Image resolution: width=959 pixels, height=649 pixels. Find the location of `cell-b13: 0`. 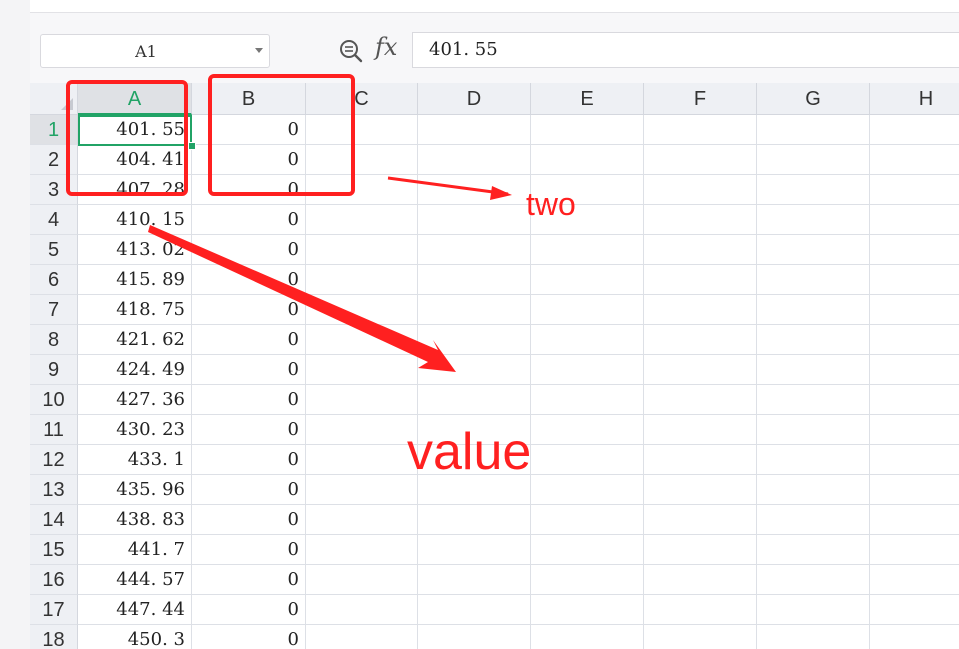

cell-b13: 0 is located at coordinates (249, 490).